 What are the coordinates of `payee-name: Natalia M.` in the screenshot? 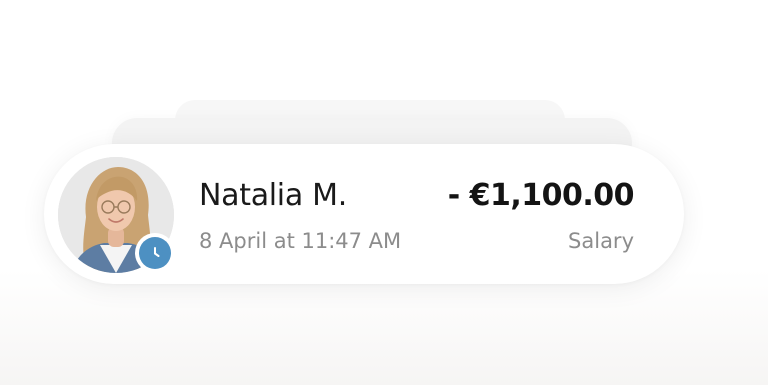 It's located at (273, 195).